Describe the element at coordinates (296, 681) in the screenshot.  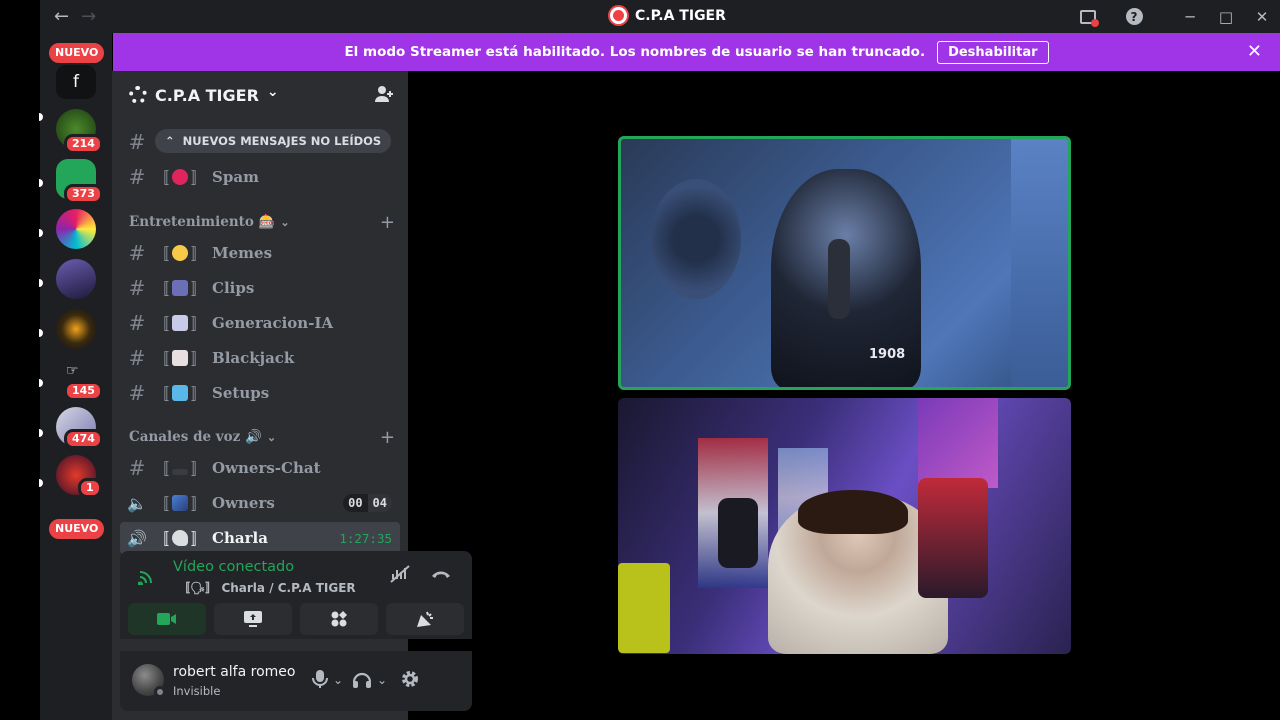
I see `user-panel: robert alfa romeo Invisible ⌄ ⌄` at that location.